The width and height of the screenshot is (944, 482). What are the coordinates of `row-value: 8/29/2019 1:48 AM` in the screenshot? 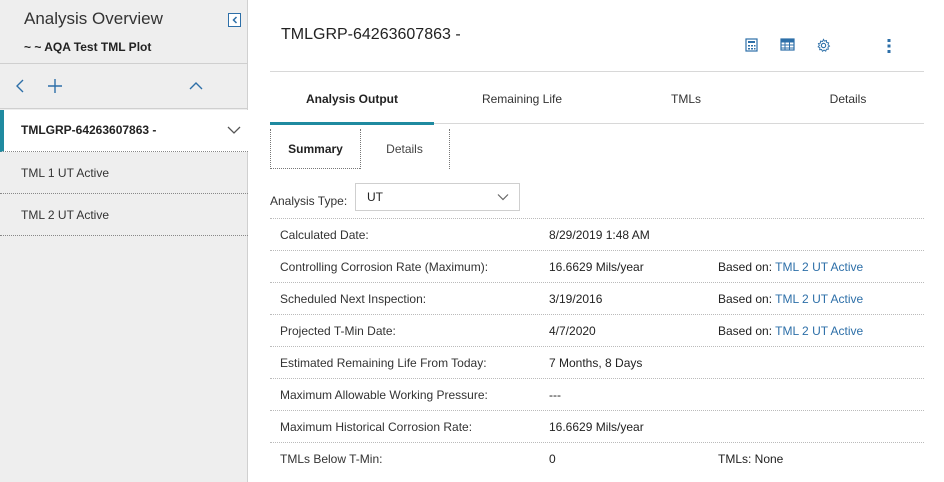 It's located at (599, 235).